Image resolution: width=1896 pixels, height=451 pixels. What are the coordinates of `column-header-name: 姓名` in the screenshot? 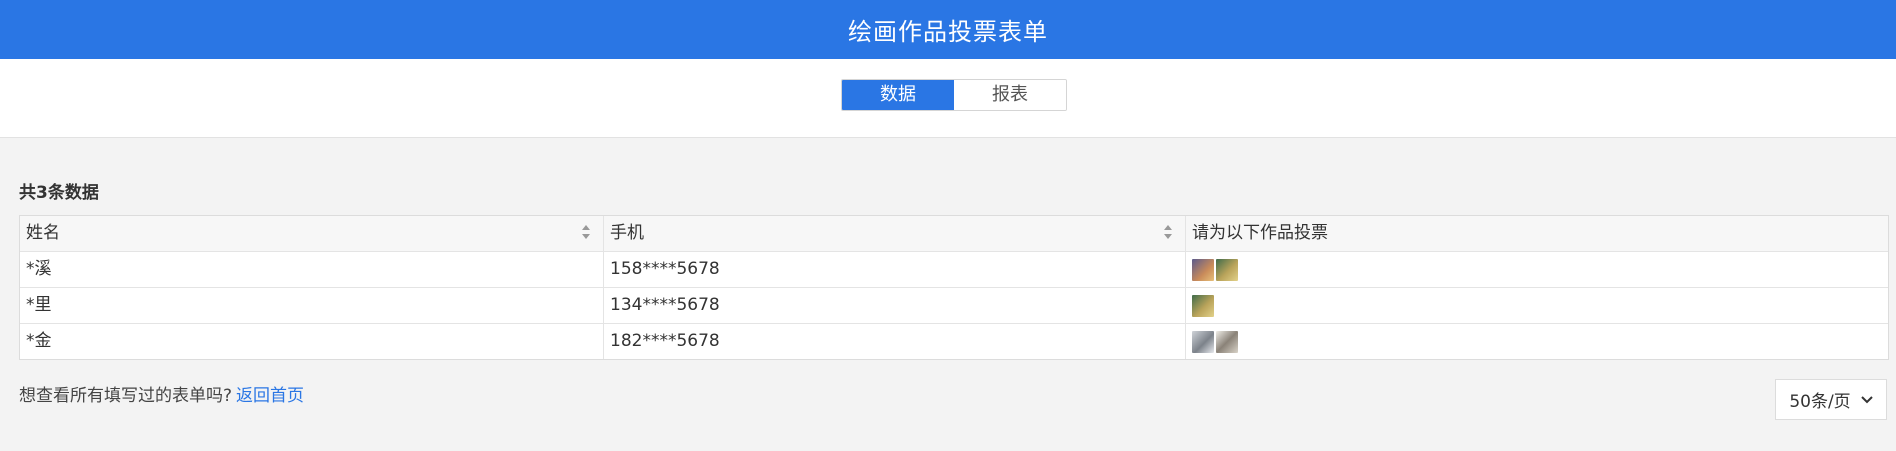 It's located at (311, 233).